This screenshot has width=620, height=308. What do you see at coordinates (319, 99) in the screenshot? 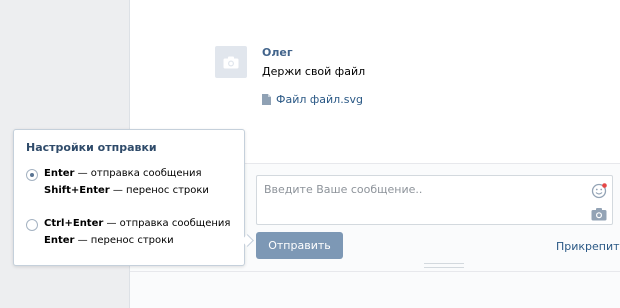
I see `attachment-name: Файл файл.svg` at bounding box center [319, 99].